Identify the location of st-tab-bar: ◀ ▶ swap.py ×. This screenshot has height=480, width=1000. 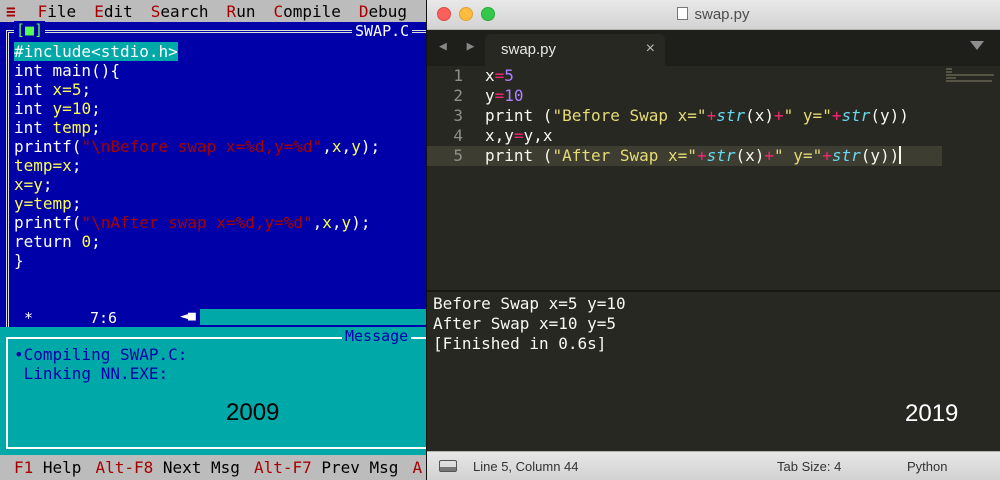
(713, 48).